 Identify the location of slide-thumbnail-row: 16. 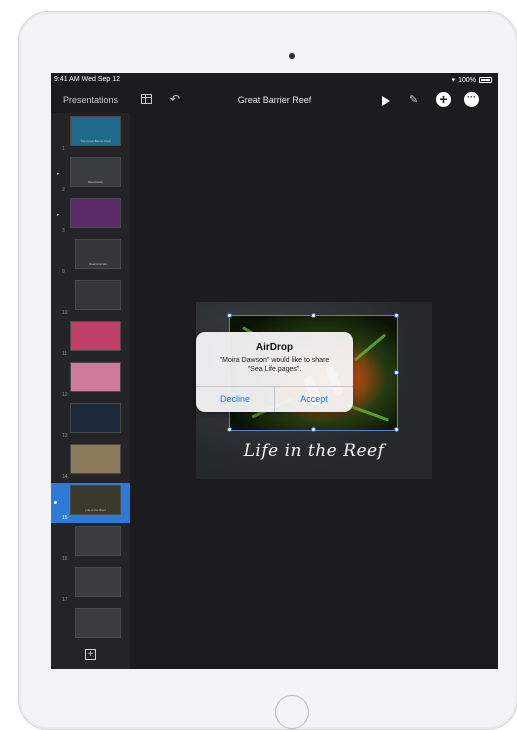
(90, 544).